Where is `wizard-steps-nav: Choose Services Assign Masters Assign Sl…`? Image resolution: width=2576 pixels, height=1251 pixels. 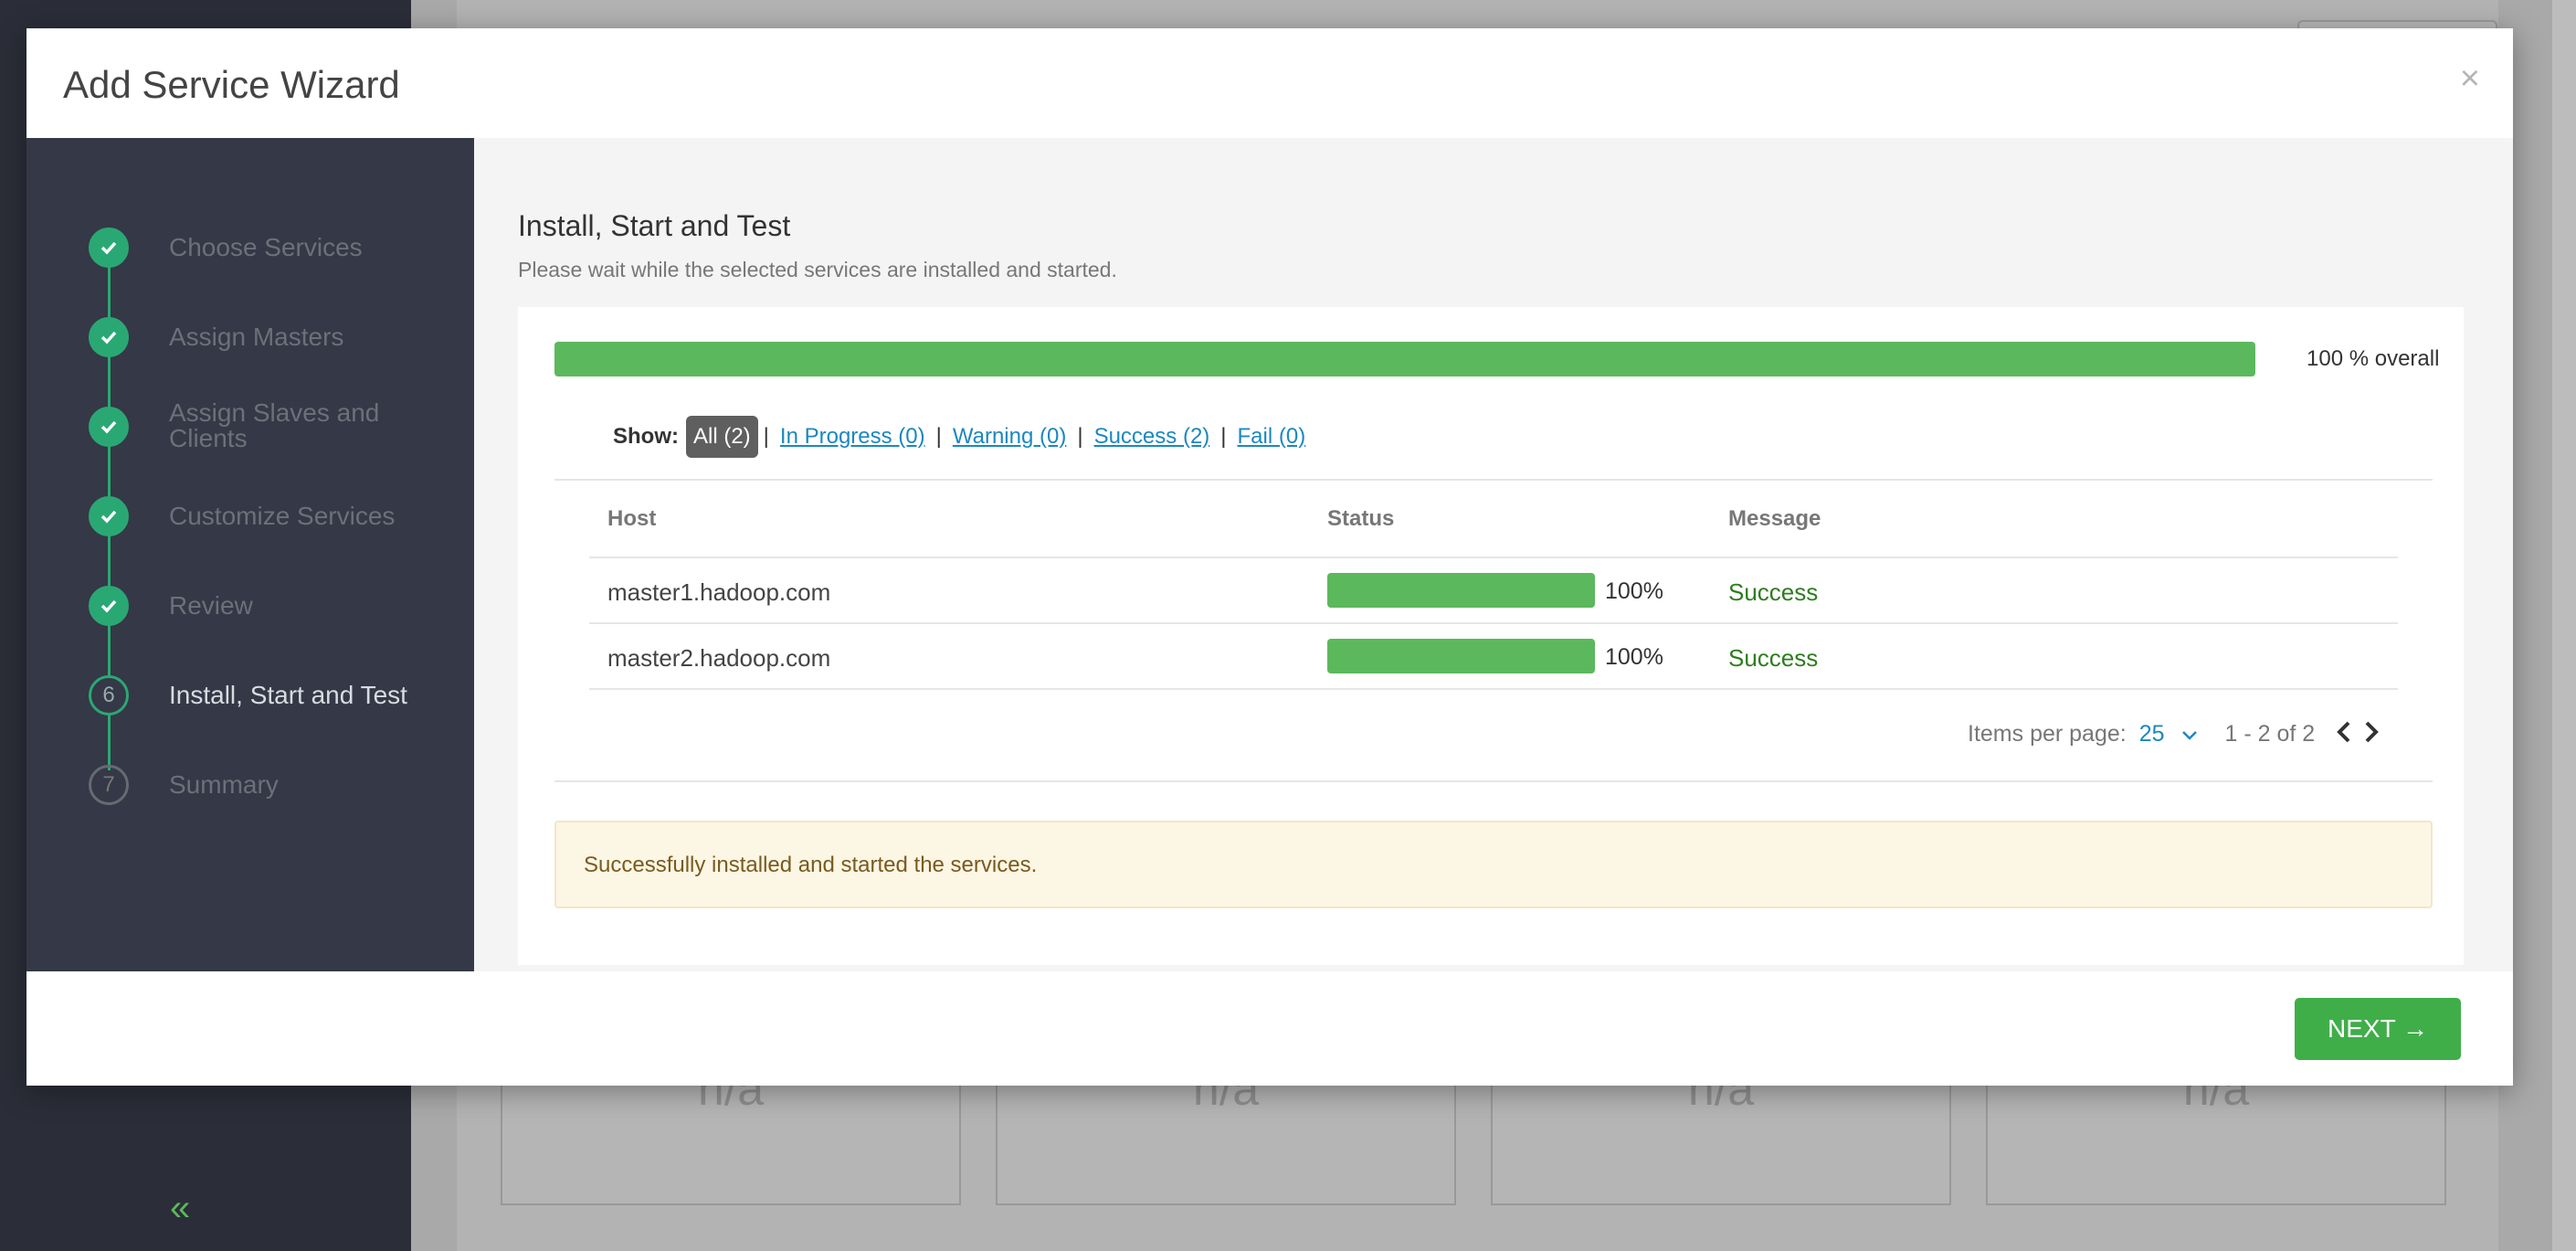 wizard-steps-nav: Choose Services Assign Masters Assign Sl… is located at coordinates (250, 554).